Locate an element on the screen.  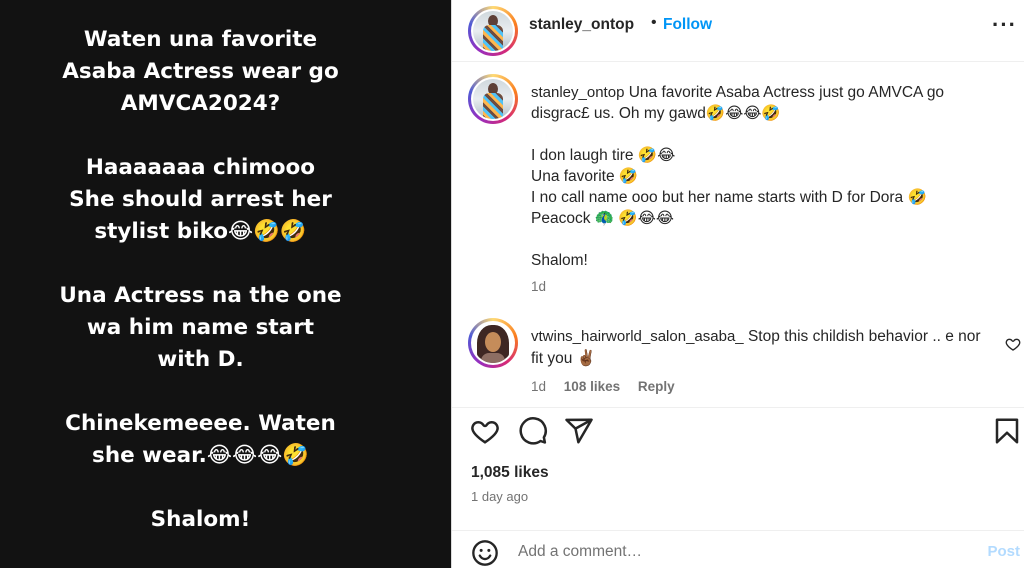
media-line: Shalom! is located at coordinates (200, 519).